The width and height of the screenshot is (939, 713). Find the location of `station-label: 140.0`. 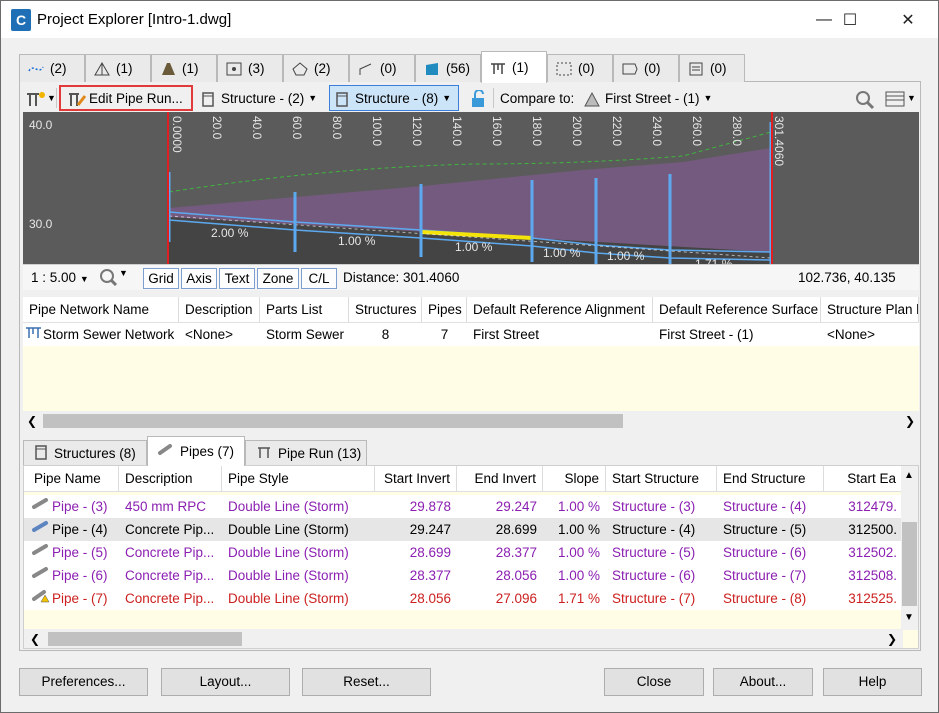

station-label: 140.0 is located at coordinates (457, 131).